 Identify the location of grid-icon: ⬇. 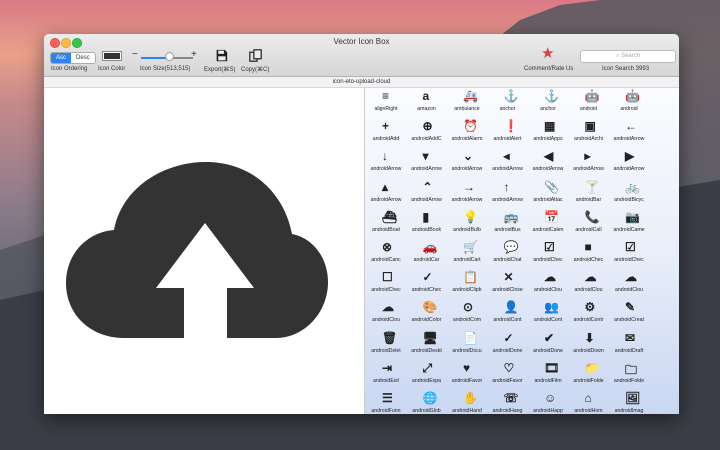
(589, 337).